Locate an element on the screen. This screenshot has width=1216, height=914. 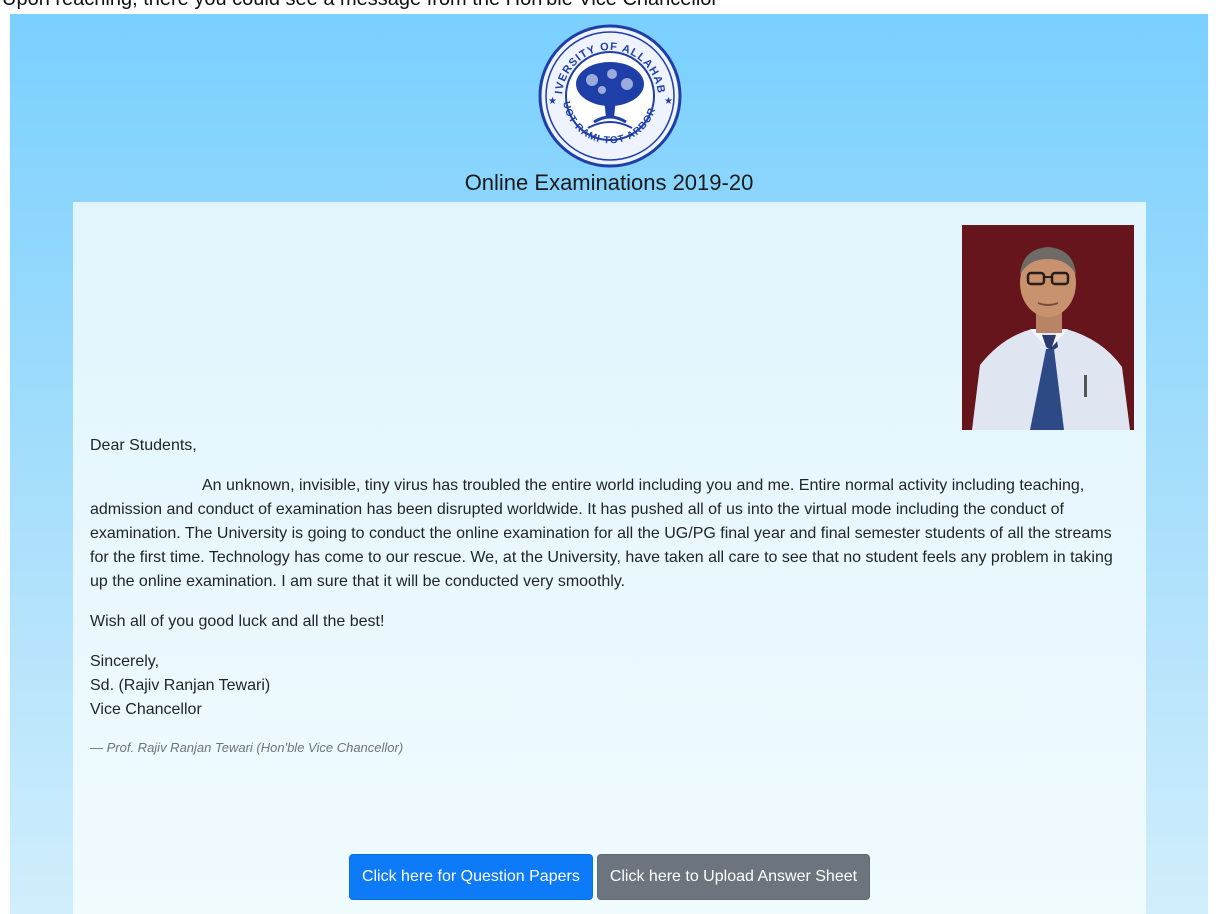
question-papers-button: Click here for Question Papers is located at coordinates (470, 877).